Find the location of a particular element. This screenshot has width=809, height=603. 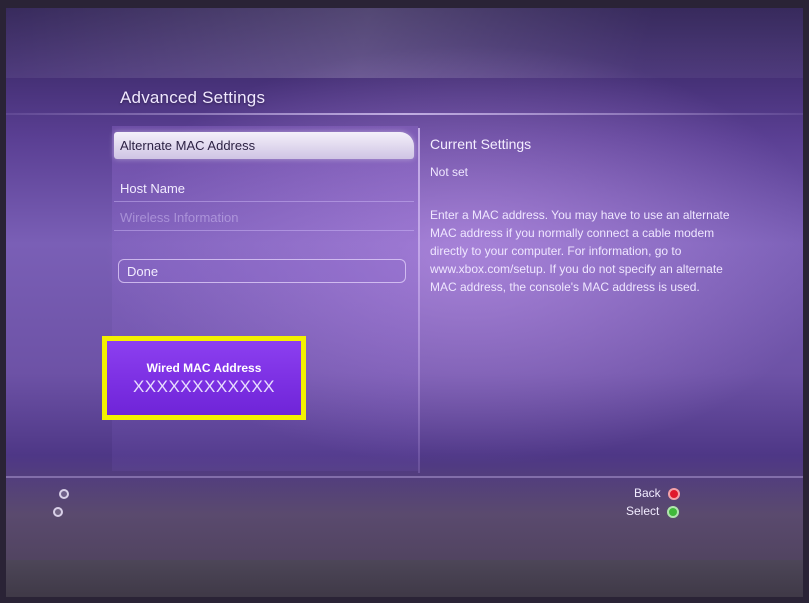

panel-divider is located at coordinates (419, 300).